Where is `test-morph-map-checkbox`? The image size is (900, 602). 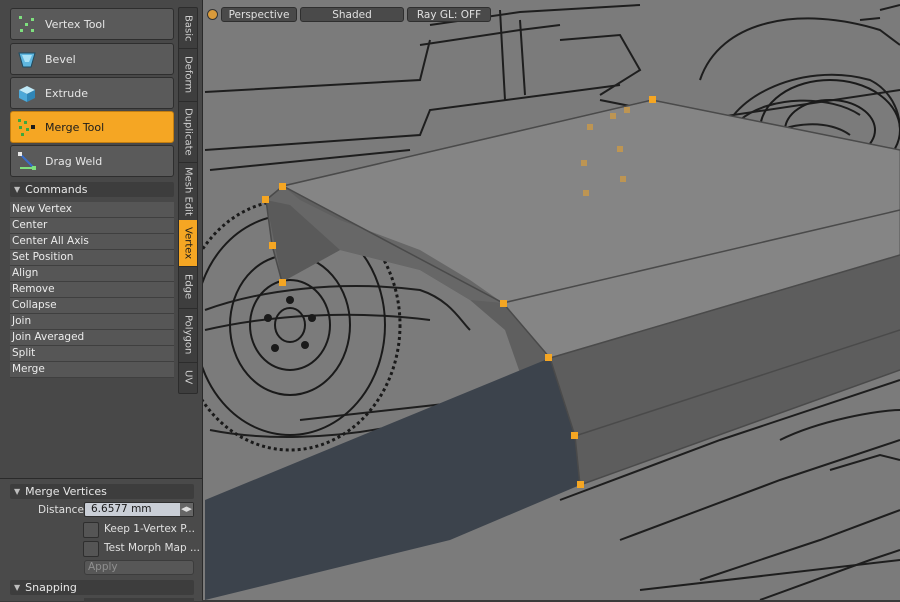
test-morph-map-checkbox is located at coordinates (91, 549).